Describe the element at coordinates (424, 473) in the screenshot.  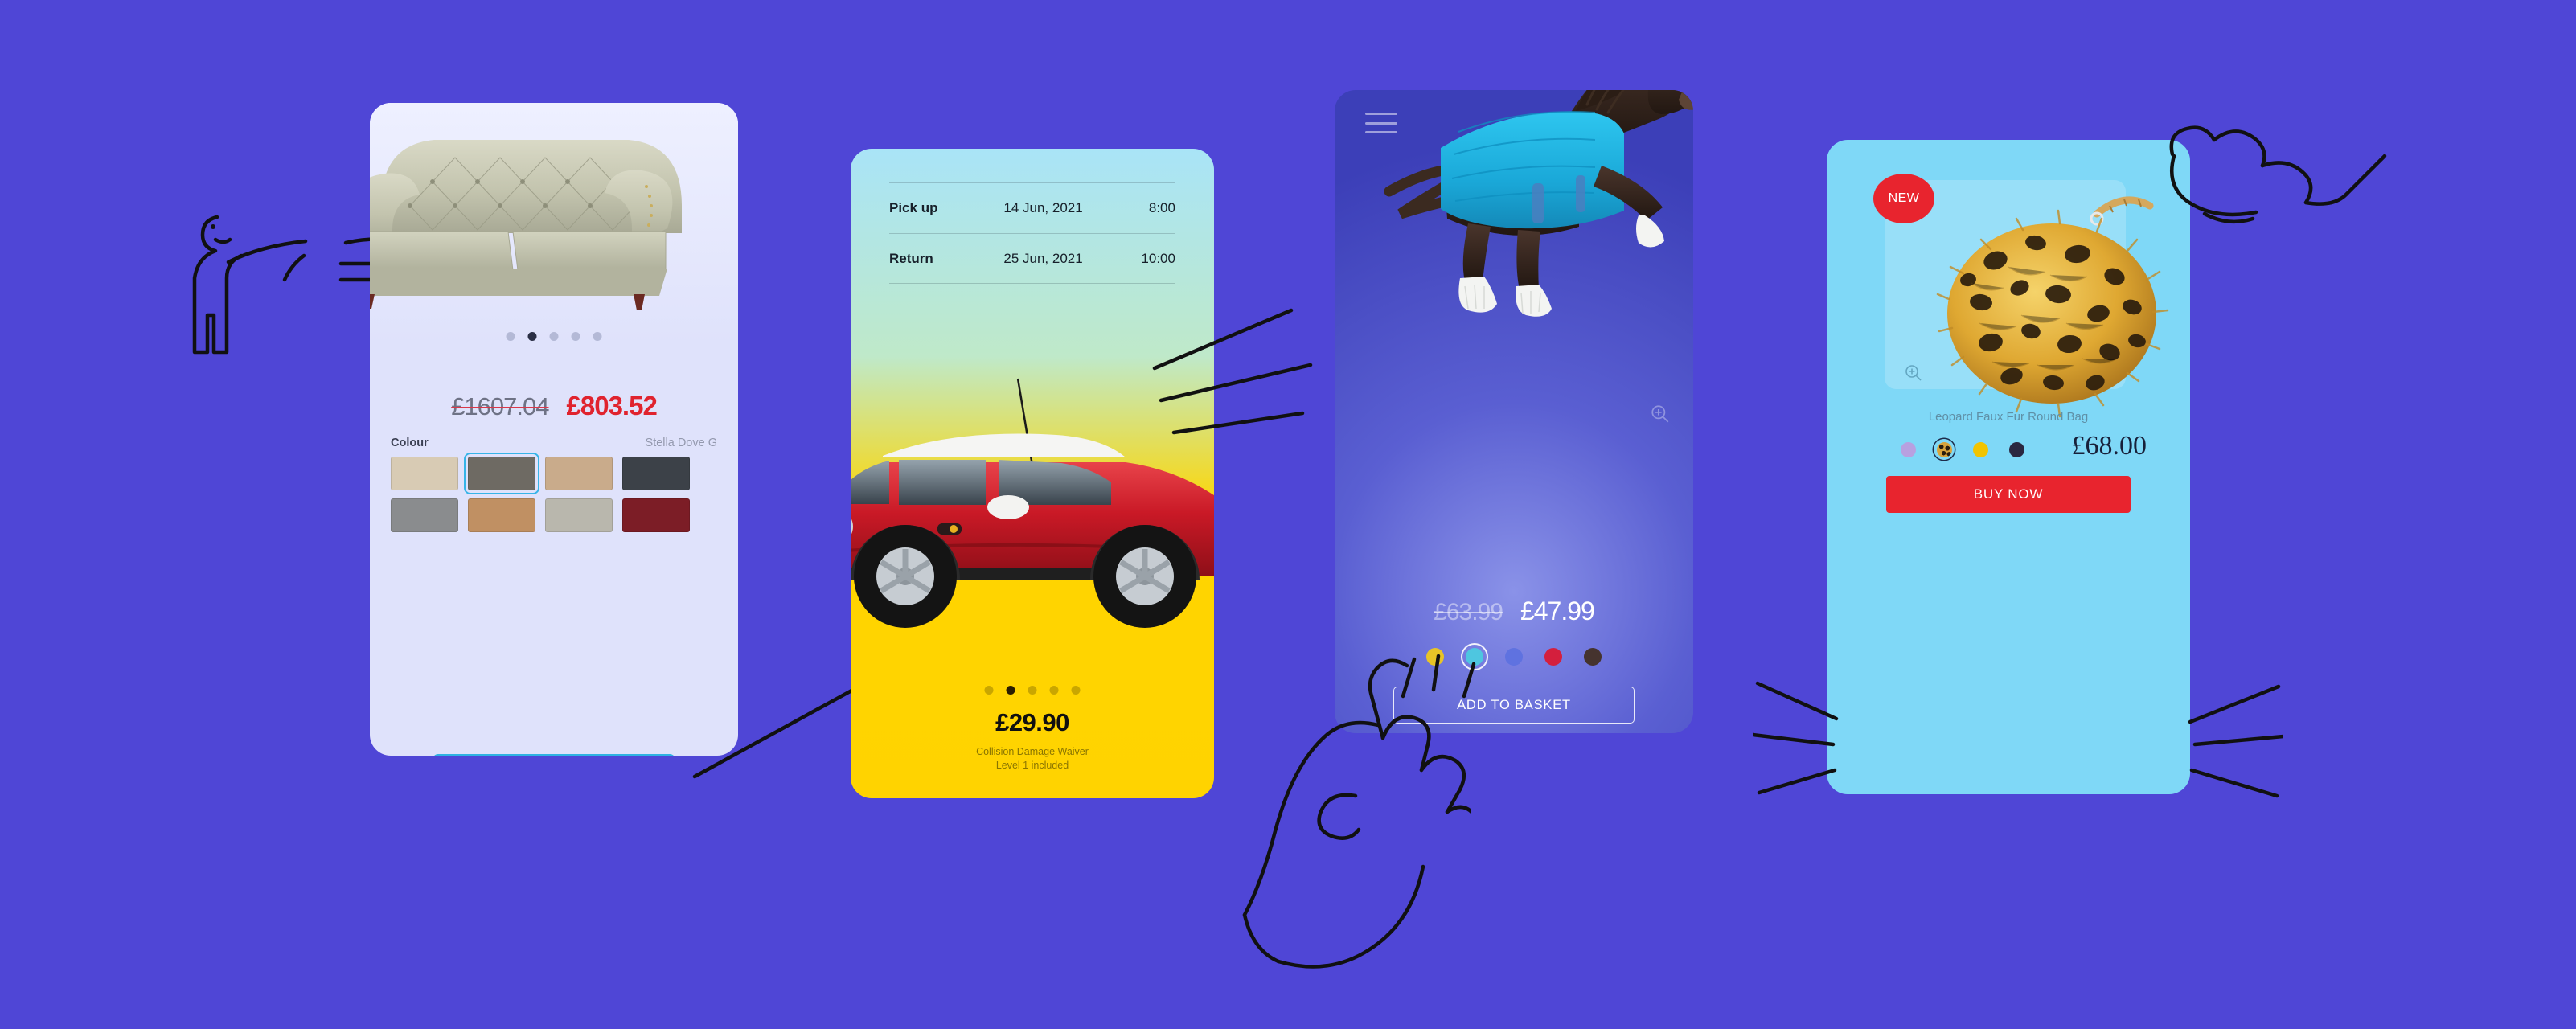
I see `swatch-cream` at that location.